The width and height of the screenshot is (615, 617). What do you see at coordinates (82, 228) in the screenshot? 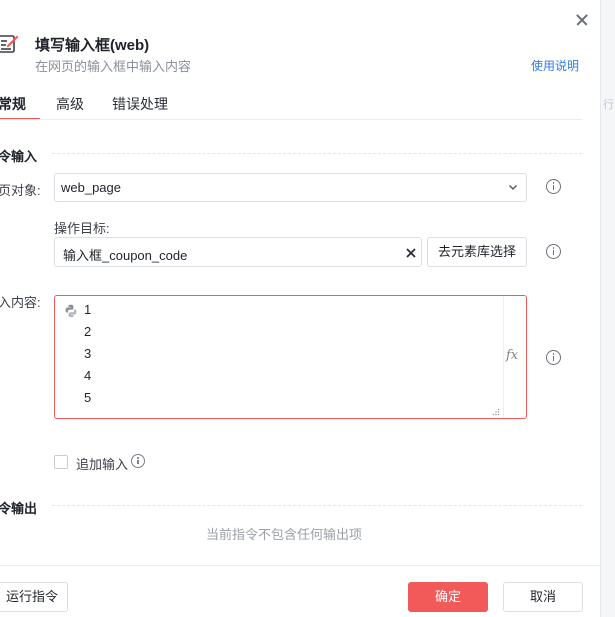
I see `target-label: 操作目标:` at bounding box center [82, 228].